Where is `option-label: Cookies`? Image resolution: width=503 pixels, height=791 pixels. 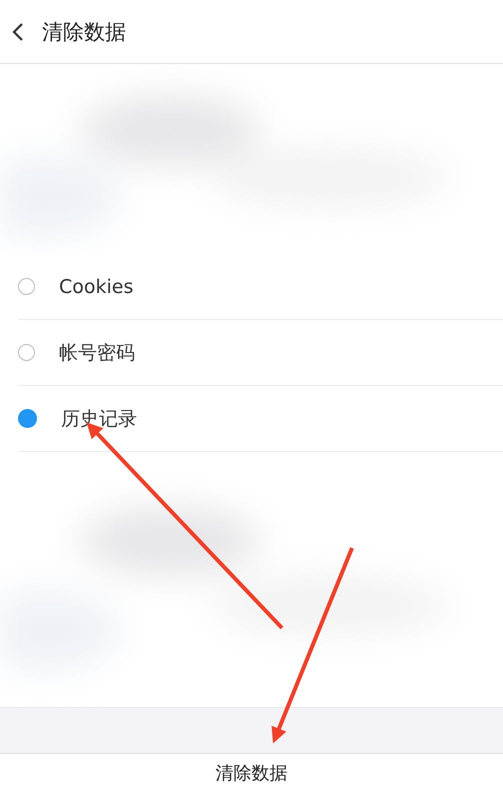 option-label: Cookies is located at coordinates (96, 287).